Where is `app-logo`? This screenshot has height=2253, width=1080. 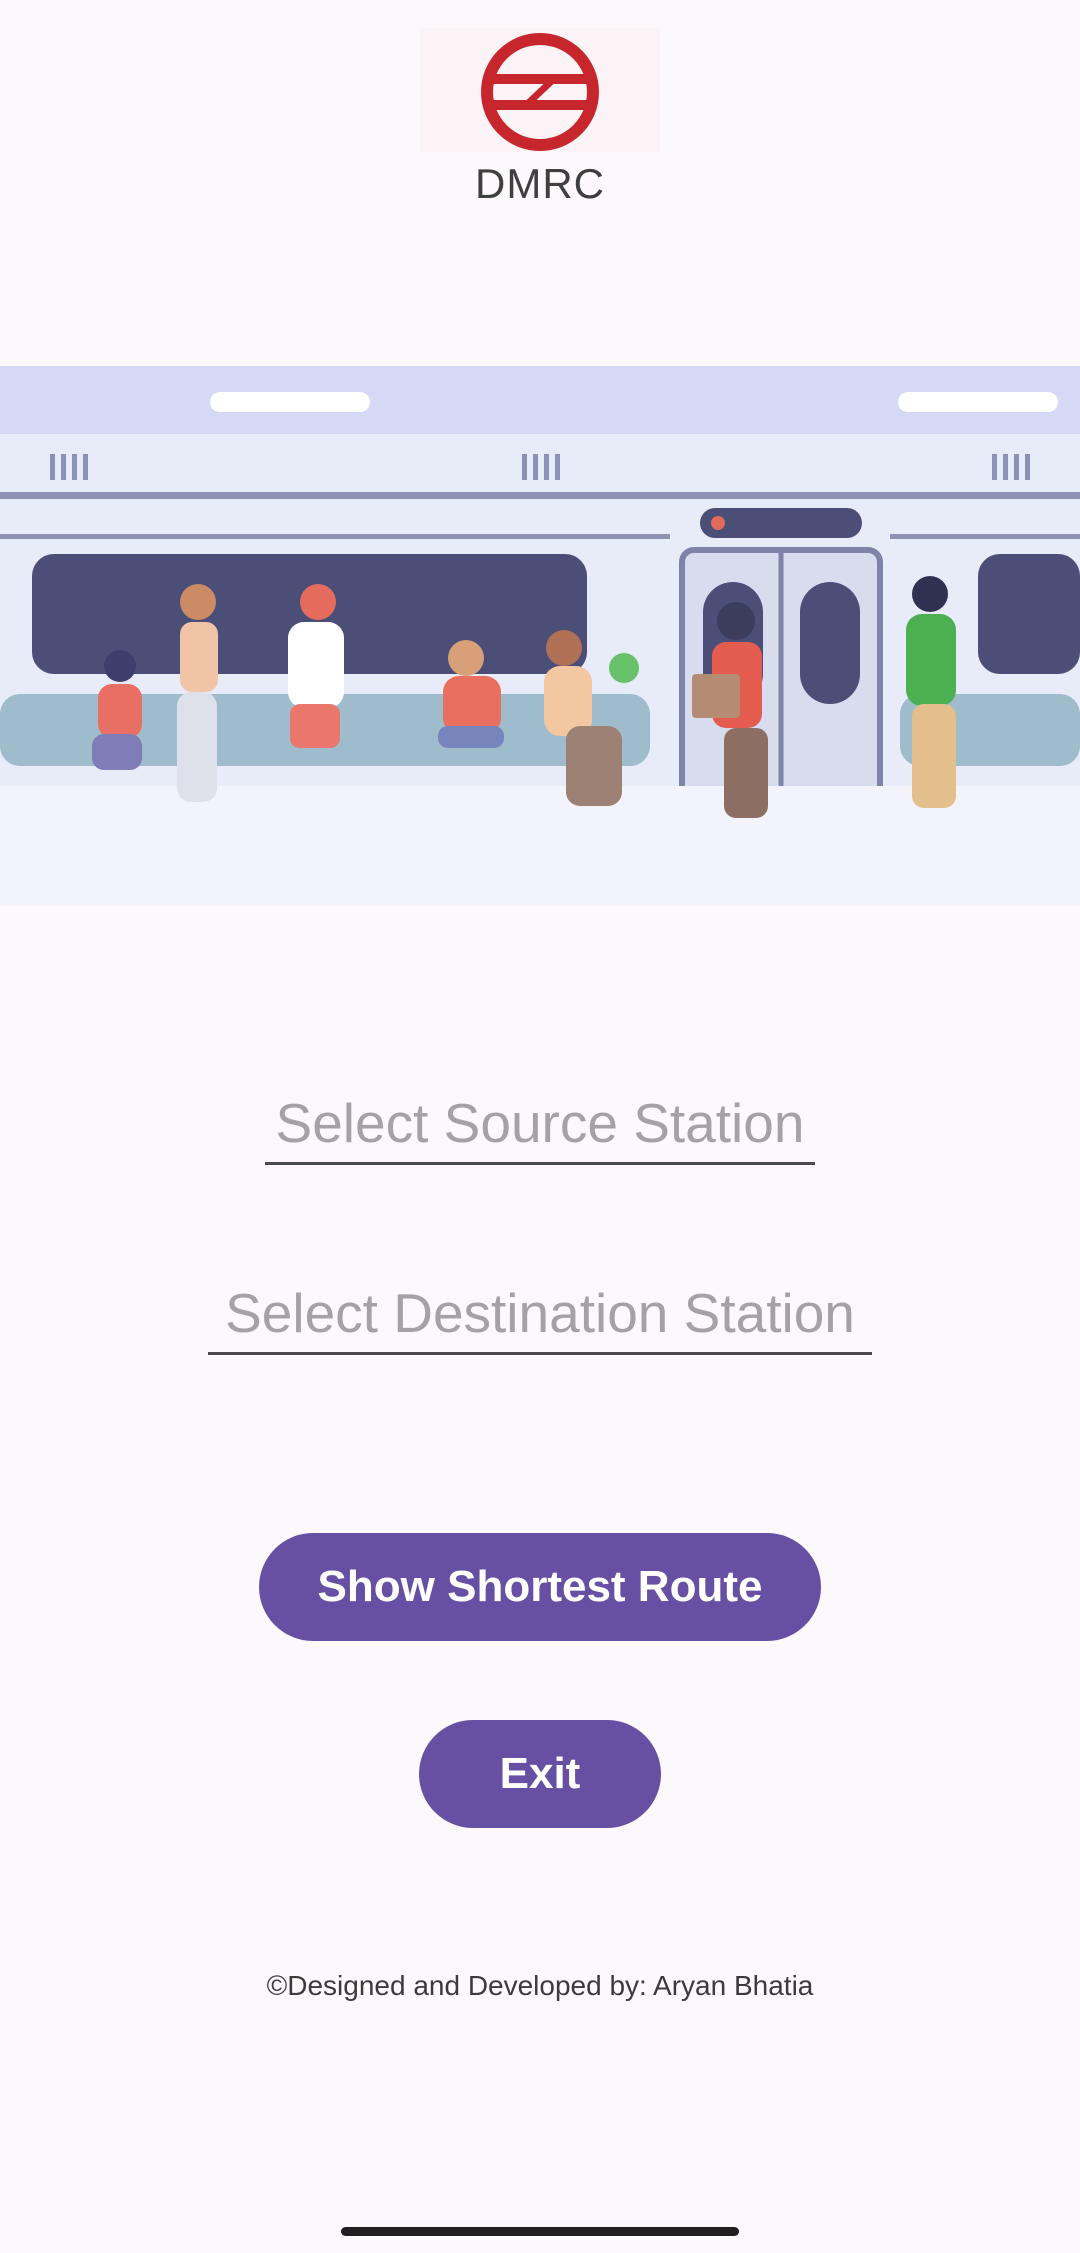
app-logo is located at coordinates (540, 90).